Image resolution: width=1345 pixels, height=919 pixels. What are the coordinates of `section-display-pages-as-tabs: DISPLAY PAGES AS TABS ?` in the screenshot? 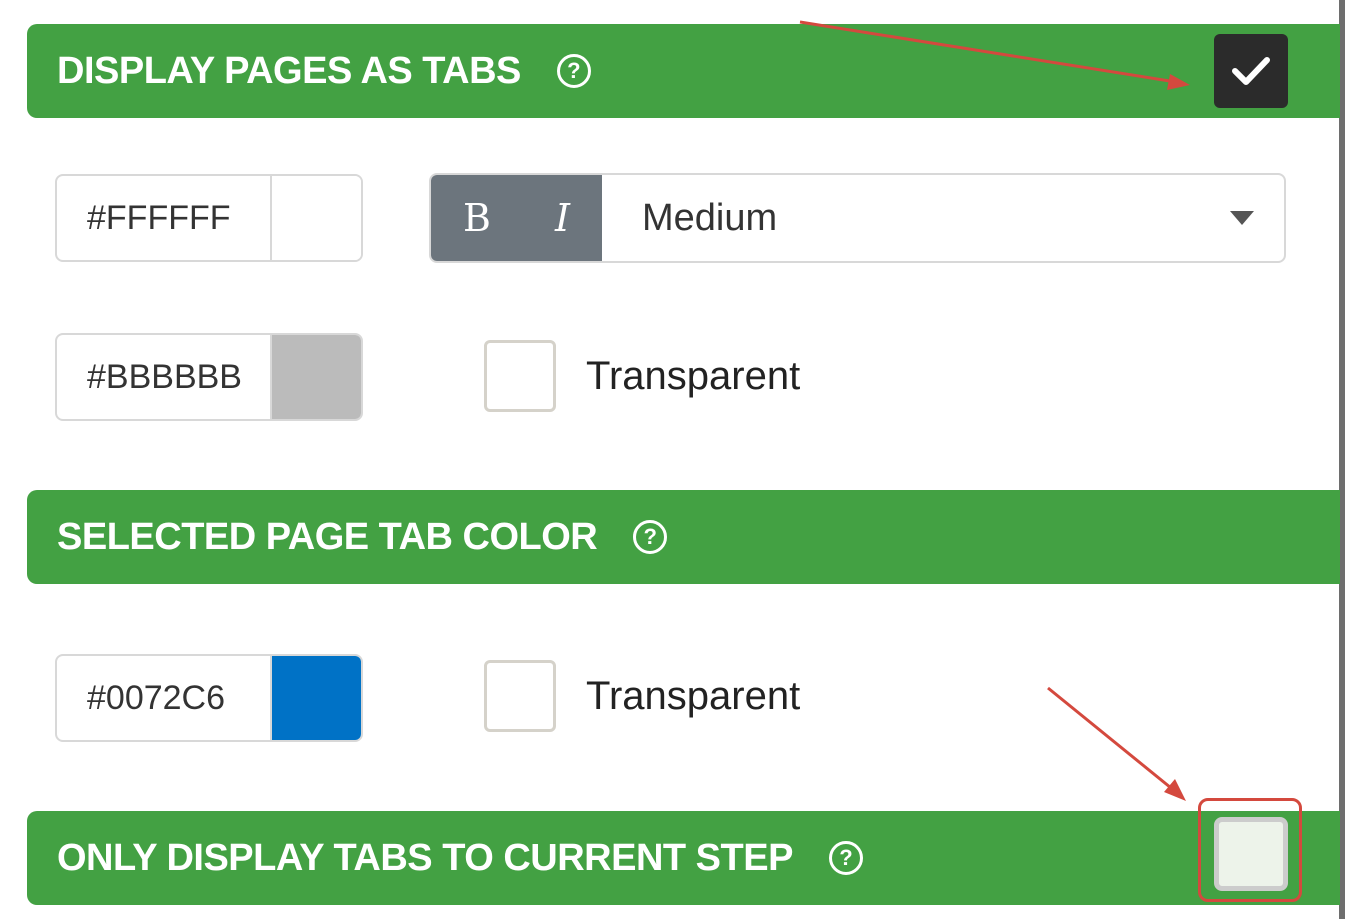 It's located at (683, 71).